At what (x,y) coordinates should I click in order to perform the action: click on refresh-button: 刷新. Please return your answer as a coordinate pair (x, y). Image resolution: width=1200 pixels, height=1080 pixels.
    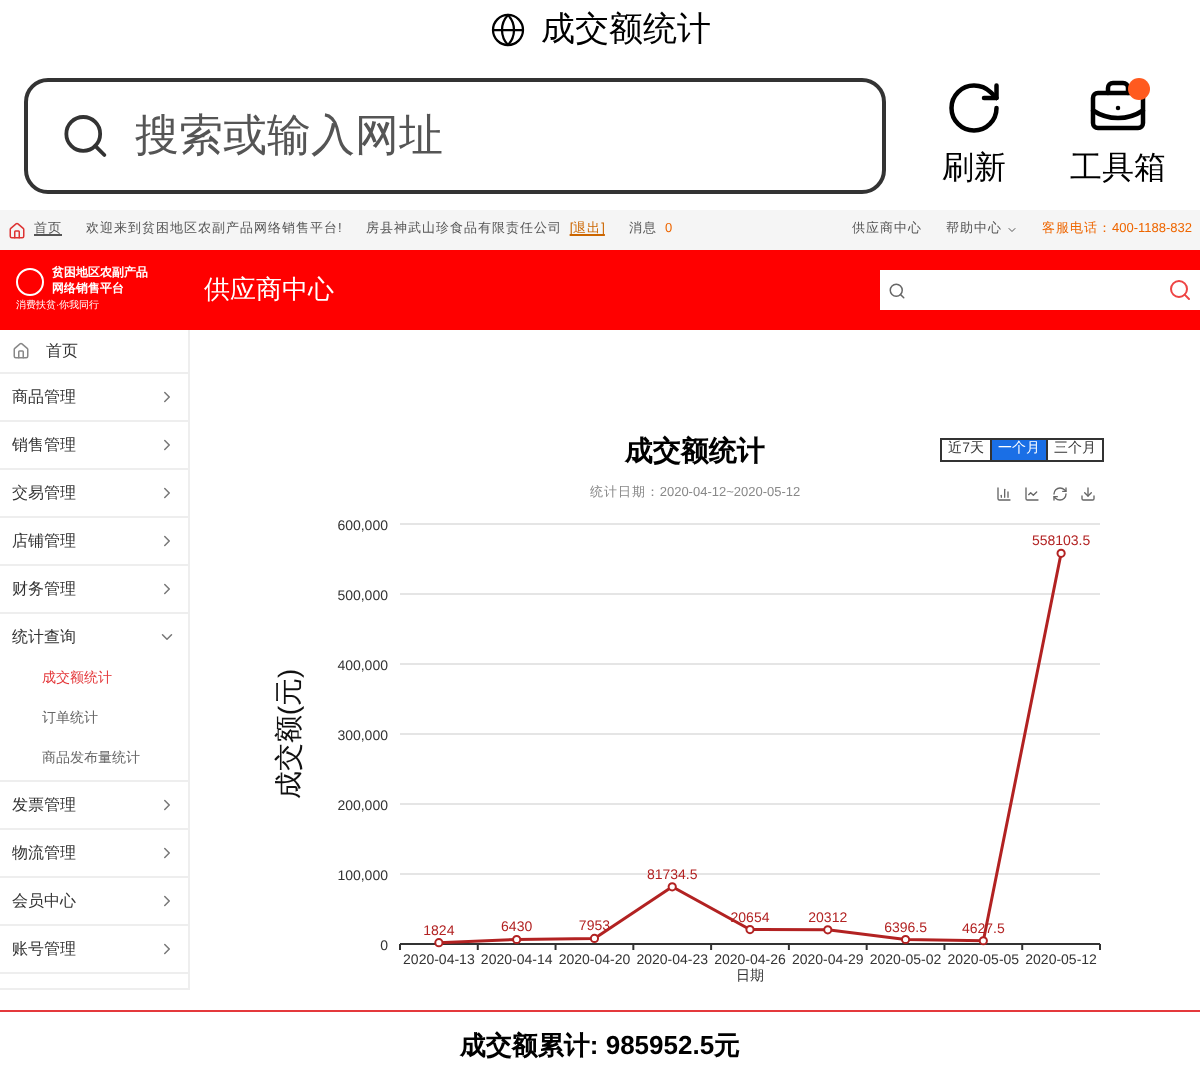
    Looking at the image, I should click on (974, 135).